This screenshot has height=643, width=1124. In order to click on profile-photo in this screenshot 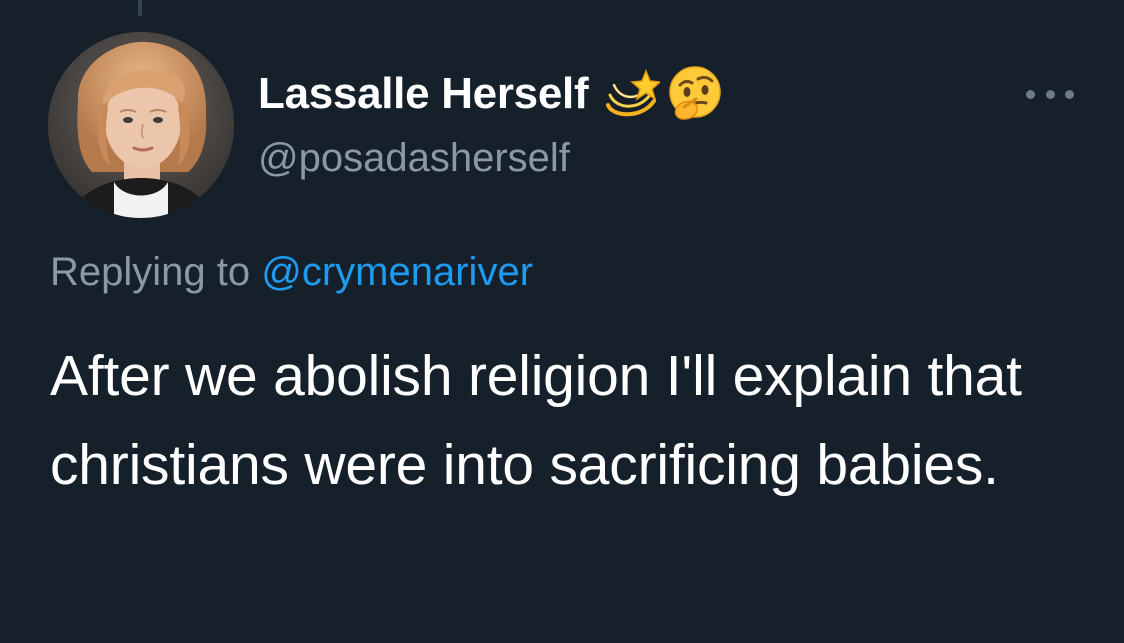, I will do `click(141, 125)`.